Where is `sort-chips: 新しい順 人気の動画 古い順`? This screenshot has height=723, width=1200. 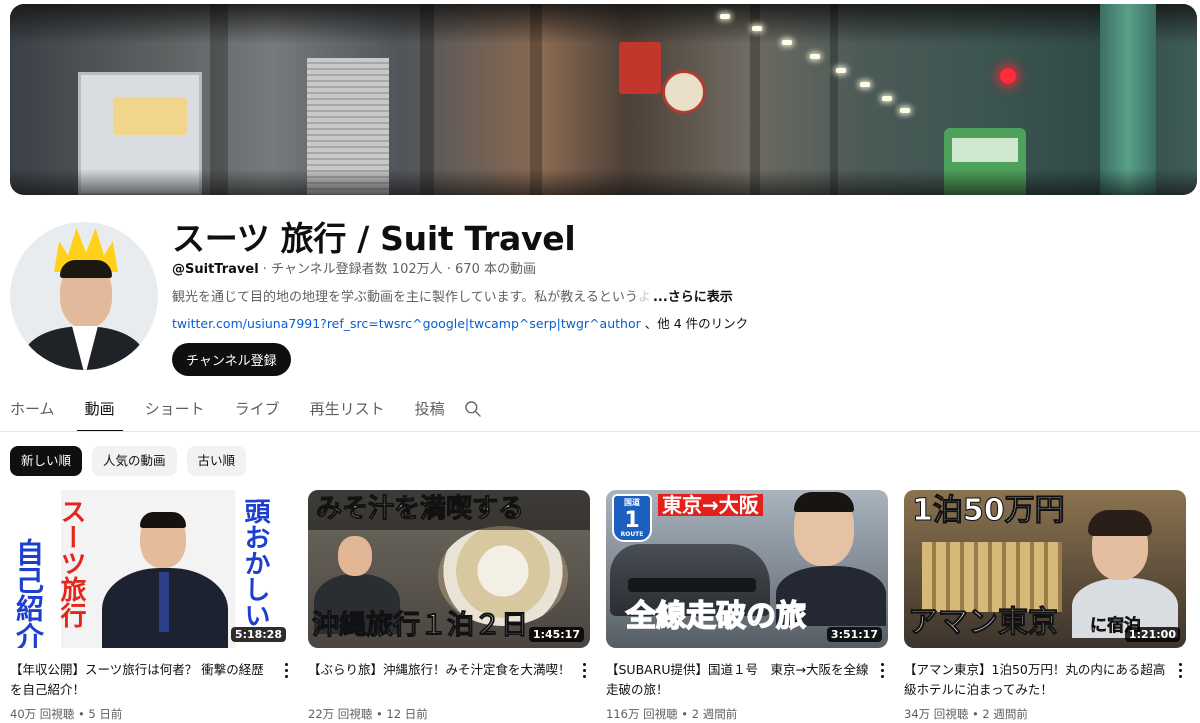 sort-chips: 新しい順 人気の動画 古い順 is located at coordinates (128, 461).